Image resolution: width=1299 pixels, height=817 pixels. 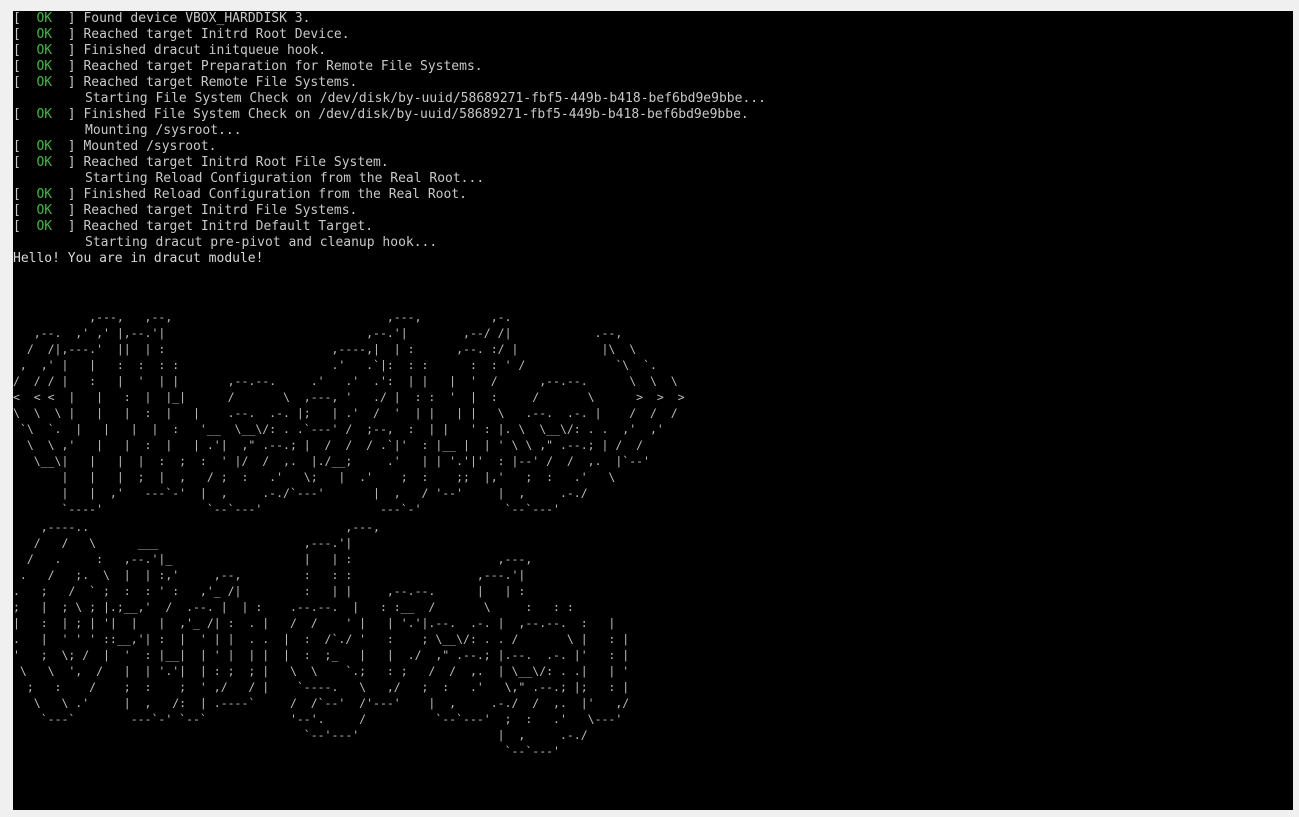 What do you see at coordinates (228, 226) in the screenshot?
I see `boot-log-message: Reached target Initrd Default Target.` at bounding box center [228, 226].